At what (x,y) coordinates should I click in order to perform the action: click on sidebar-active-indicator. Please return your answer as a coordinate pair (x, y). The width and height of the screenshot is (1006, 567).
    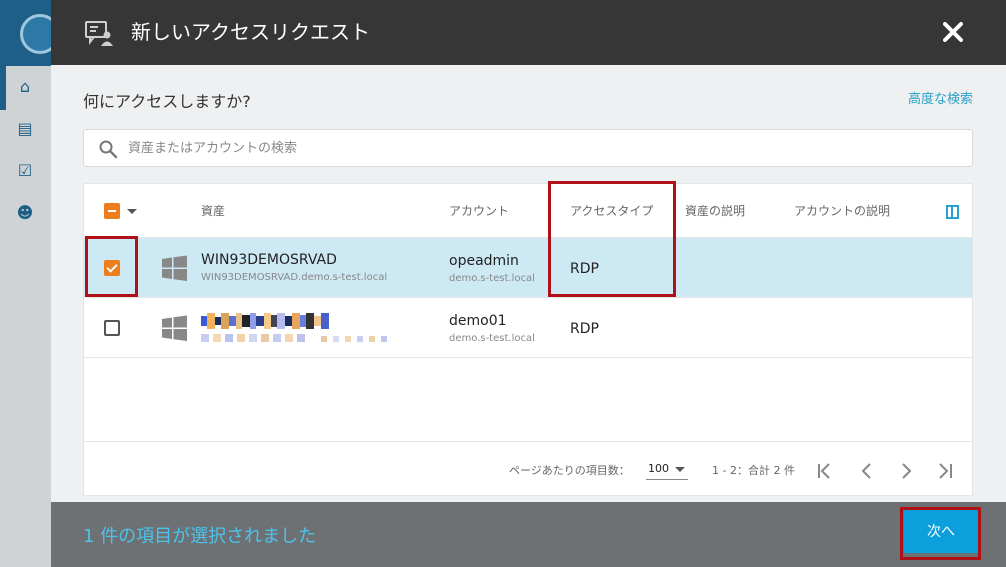
    Looking at the image, I should click on (3, 88).